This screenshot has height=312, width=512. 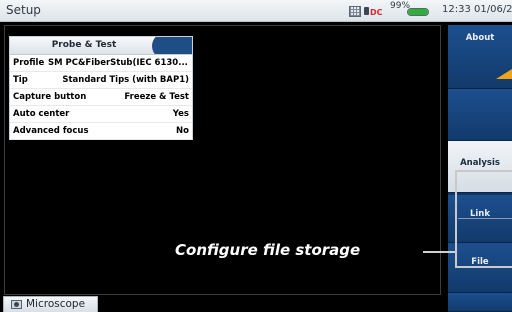 I want to click on right-sidebar: About Analysis Link File, so click(x=480, y=168).